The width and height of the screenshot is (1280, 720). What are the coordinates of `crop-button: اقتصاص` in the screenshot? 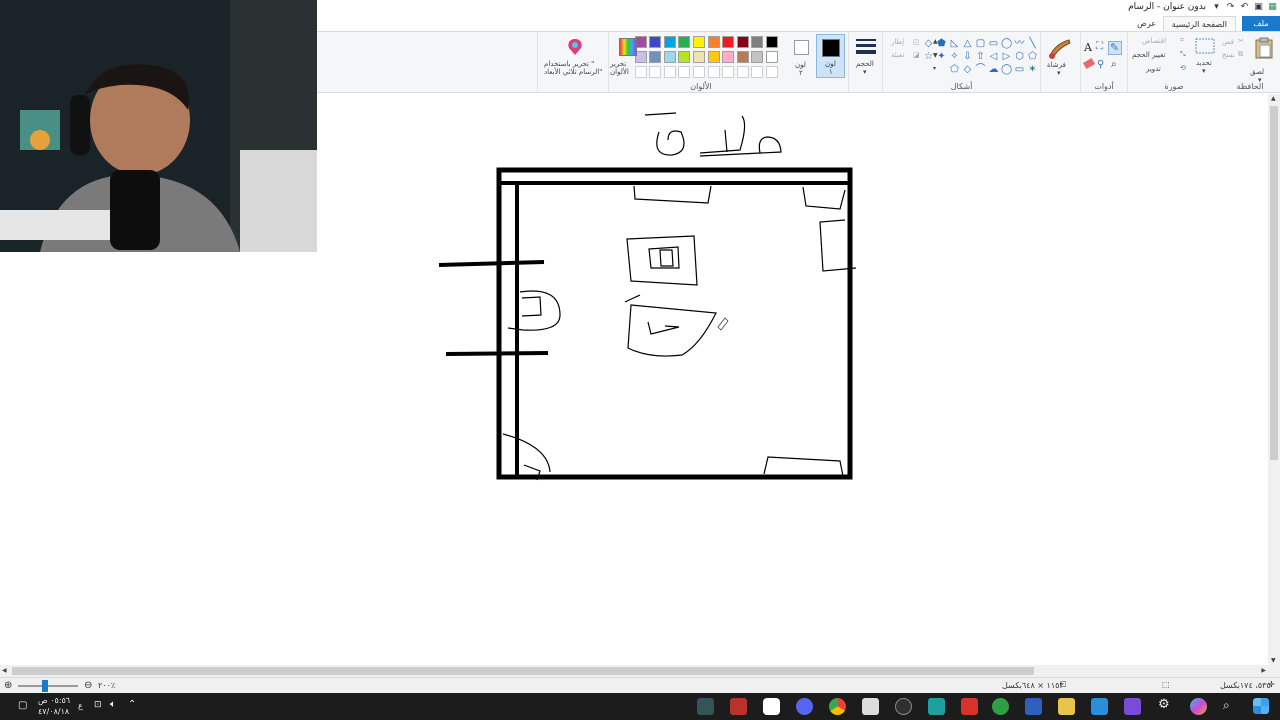 It's located at (1154, 41).